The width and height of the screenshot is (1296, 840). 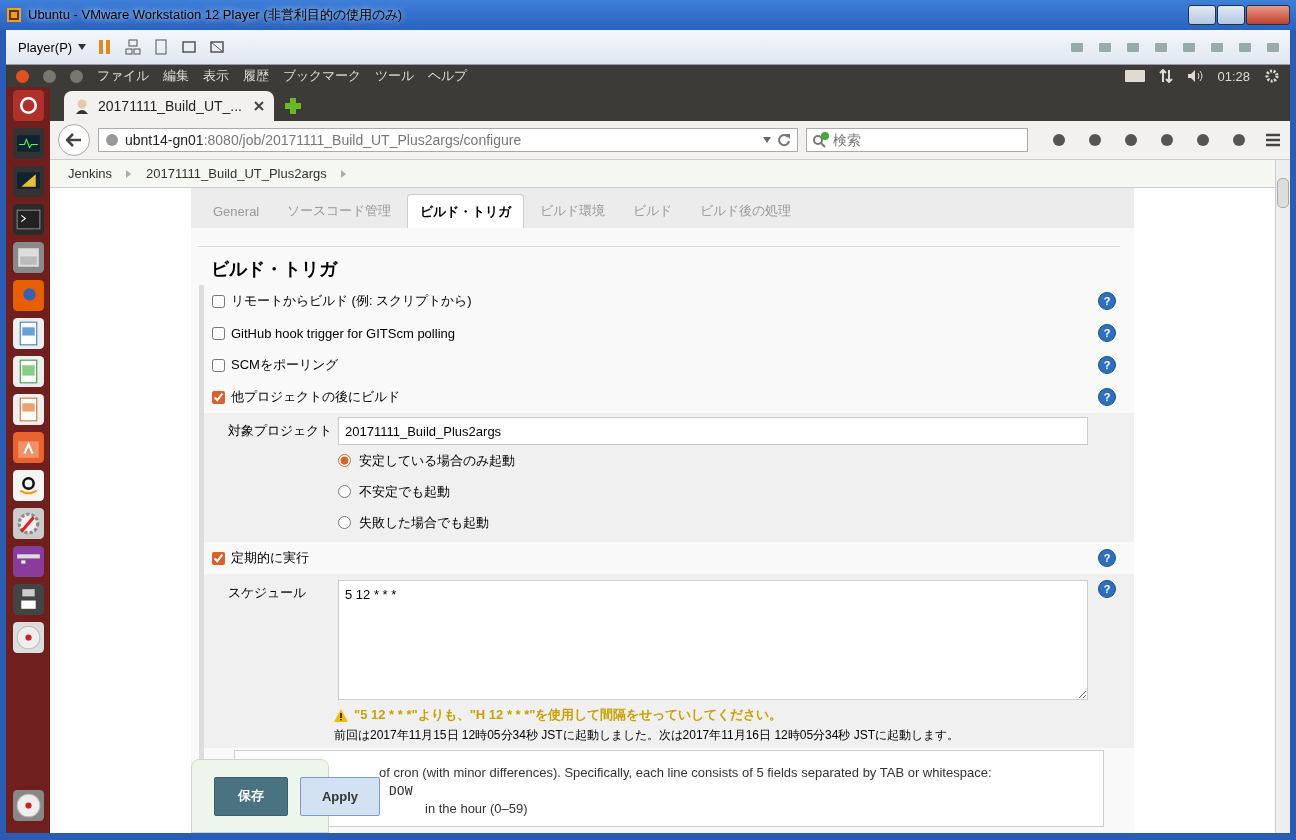 What do you see at coordinates (28, 561) in the screenshot?
I see `window-icon` at bounding box center [28, 561].